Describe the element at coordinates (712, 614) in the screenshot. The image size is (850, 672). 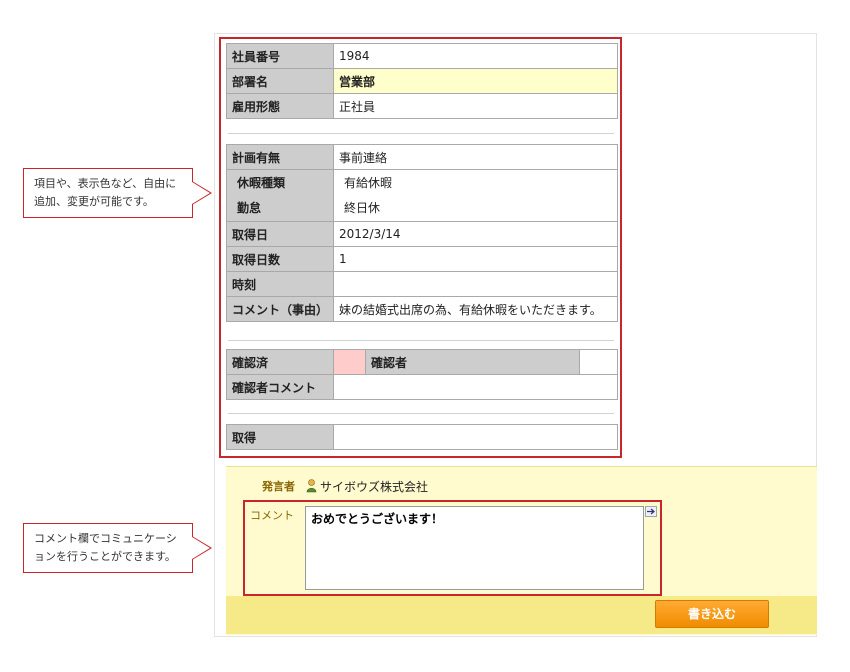
I see `submit-button: 書き込む` at that location.